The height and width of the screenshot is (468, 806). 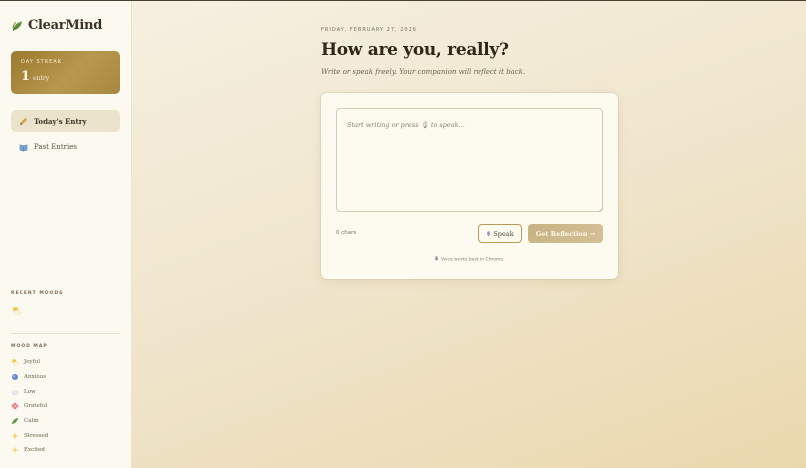 What do you see at coordinates (36, 406) in the screenshot?
I see `mood-label: Grateful` at bounding box center [36, 406].